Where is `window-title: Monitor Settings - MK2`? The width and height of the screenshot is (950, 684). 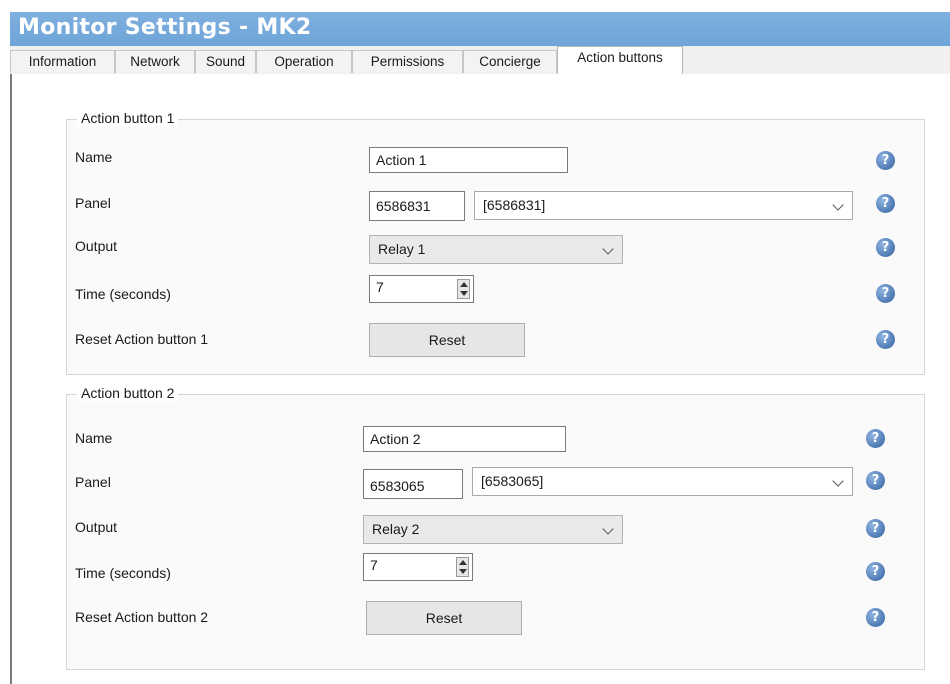 window-title: Monitor Settings - MK2 is located at coordinates (165, 27).